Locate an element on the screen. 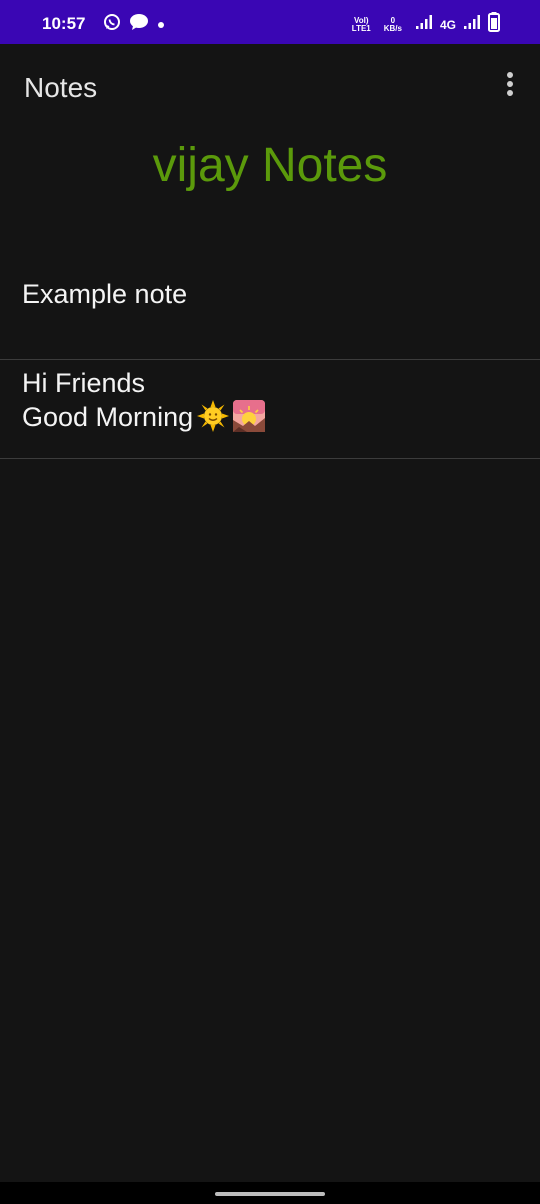  status-time: 10:57 is located at coordinates (64, 23).